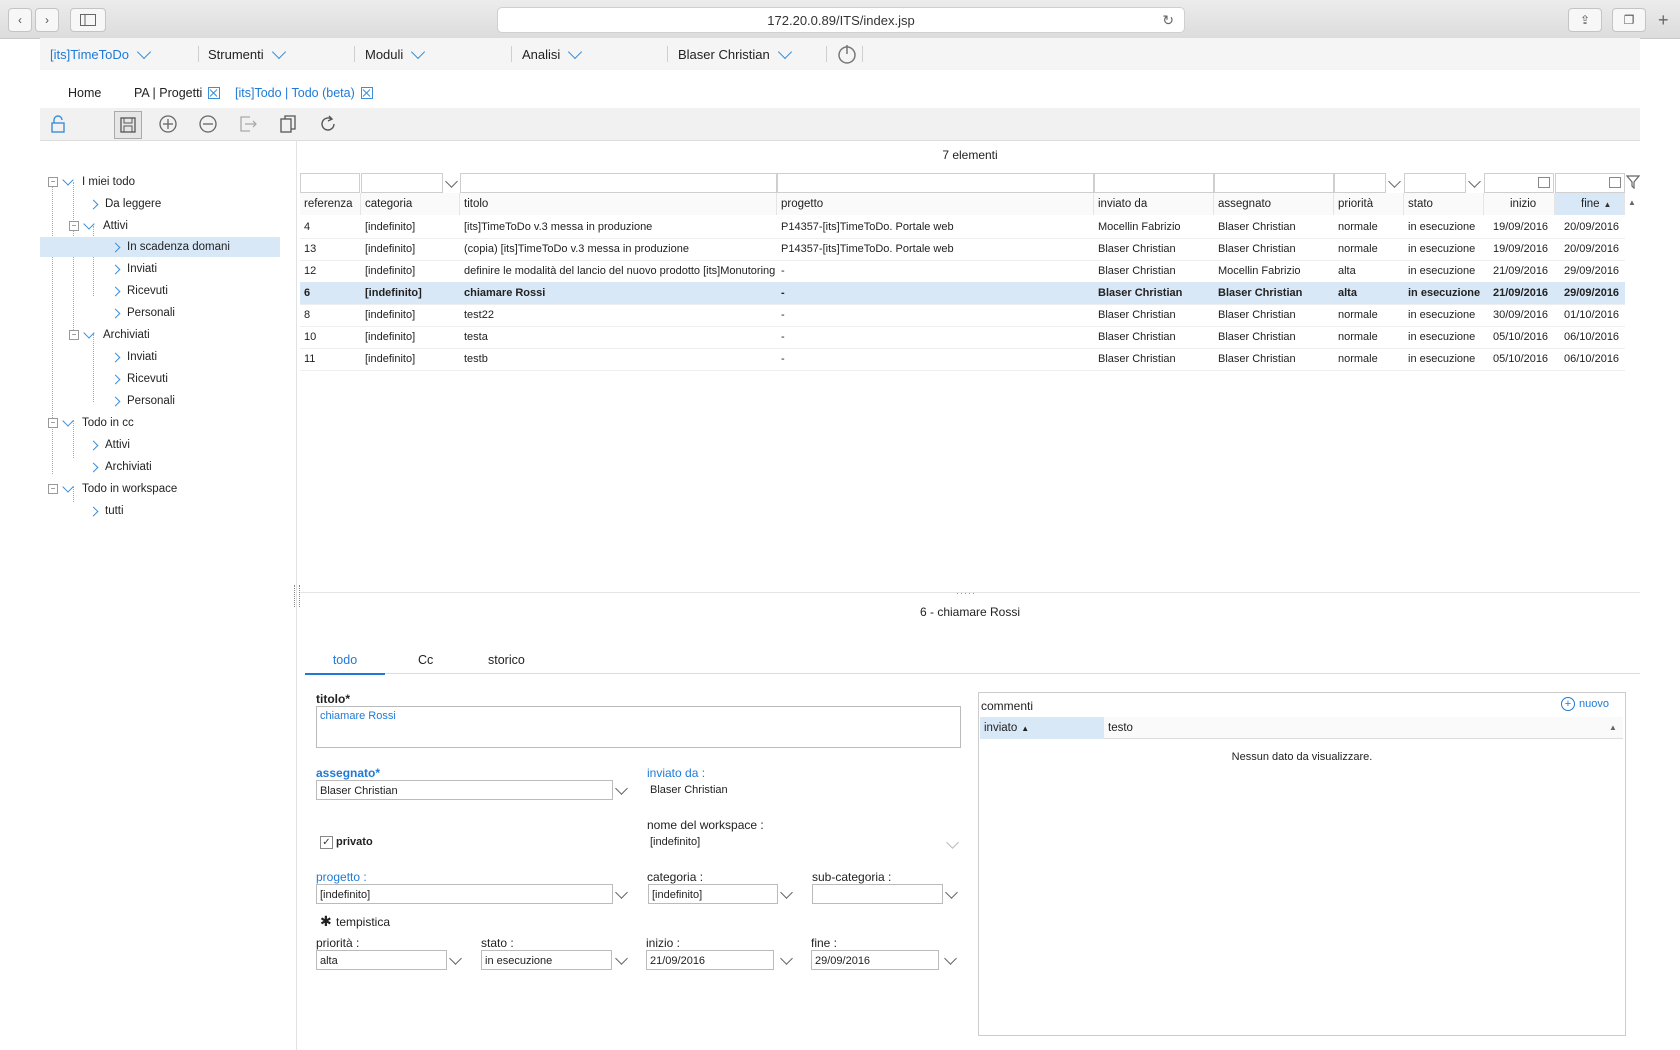  Describe the element at coordinates (1168, 20) in the screenshot. I see `reload-icon: ↻` at that location.